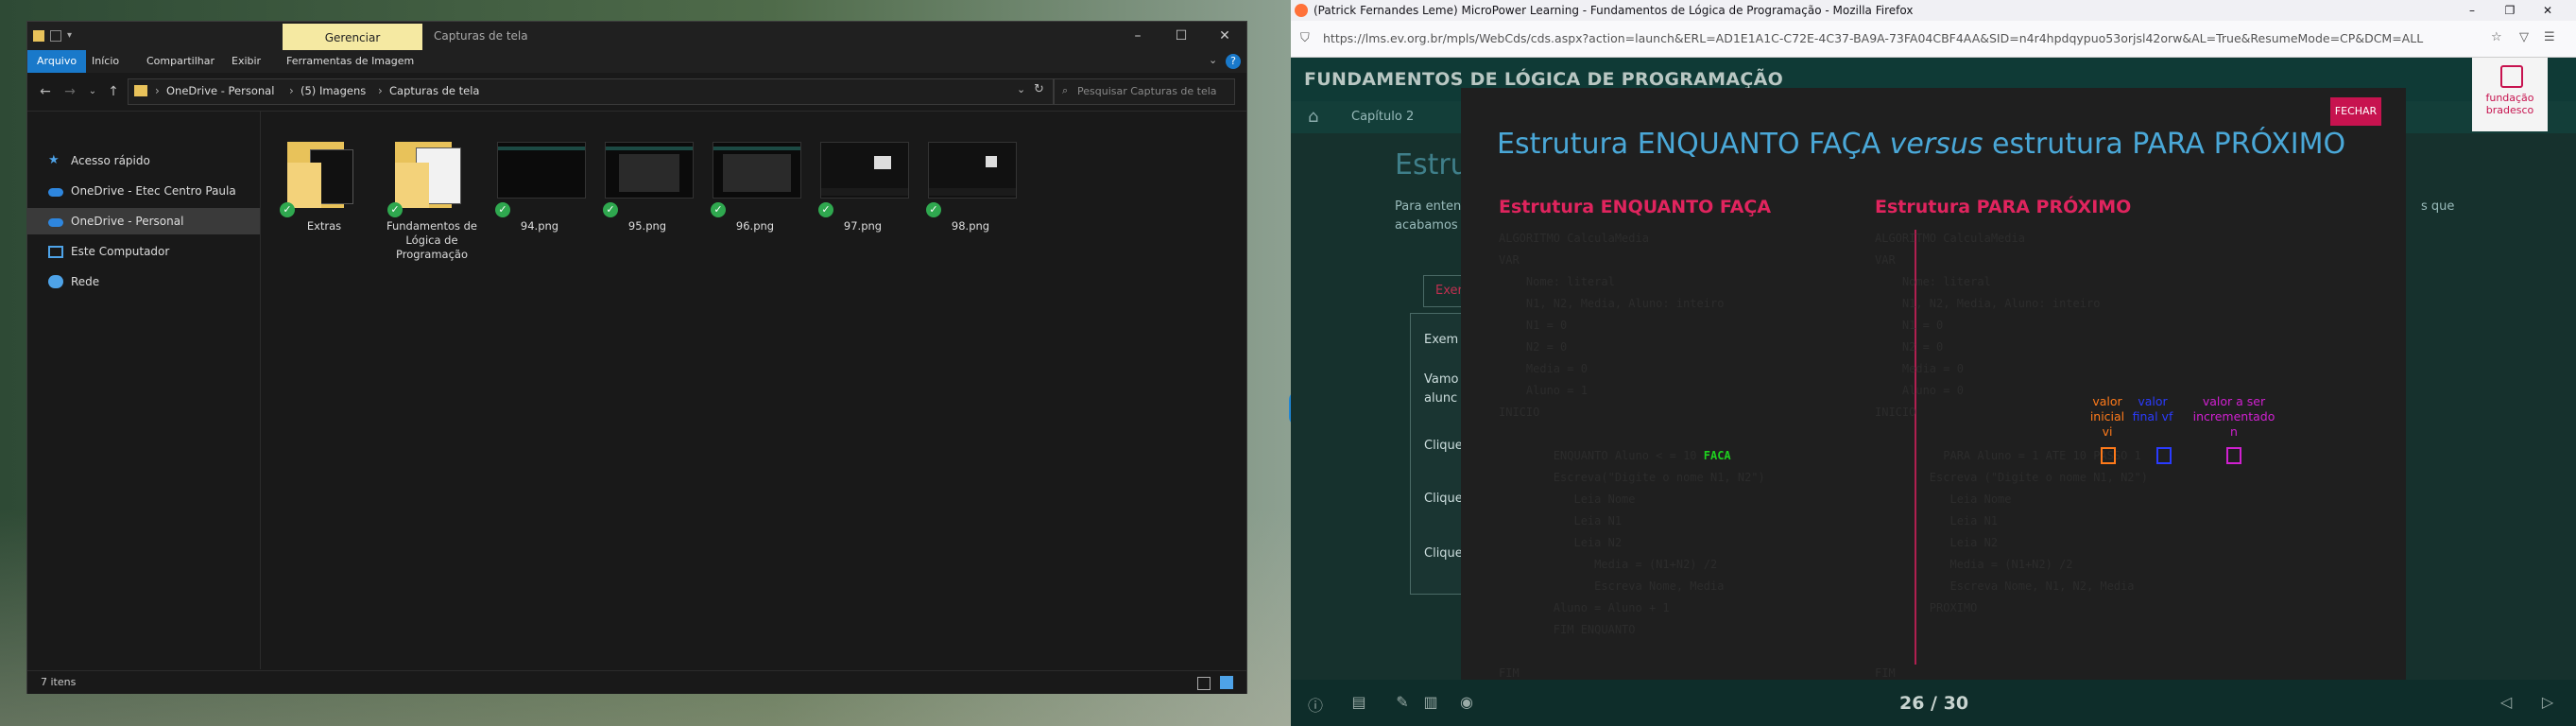 This screenshot has height=726, width=2576. Describe the element at coordinates (647, 201) in the screenshot. I see `file-item-95: ✓ 95.png` at that location.